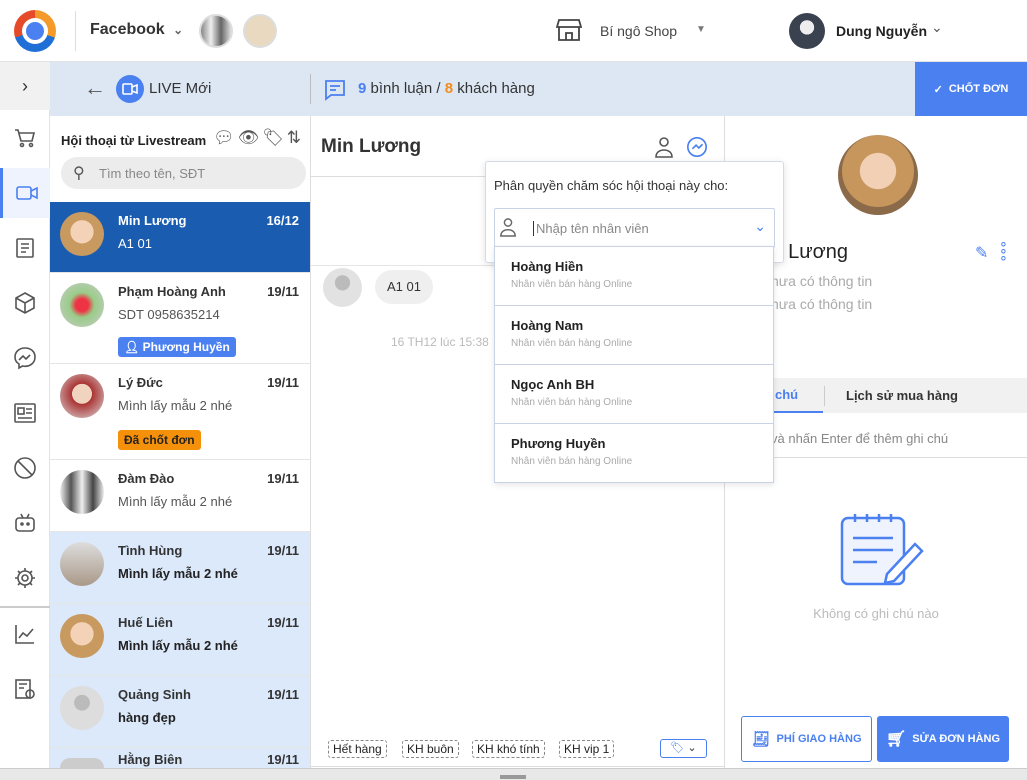  I want to click on live-title: LIVE Mới, so click(180, 88).